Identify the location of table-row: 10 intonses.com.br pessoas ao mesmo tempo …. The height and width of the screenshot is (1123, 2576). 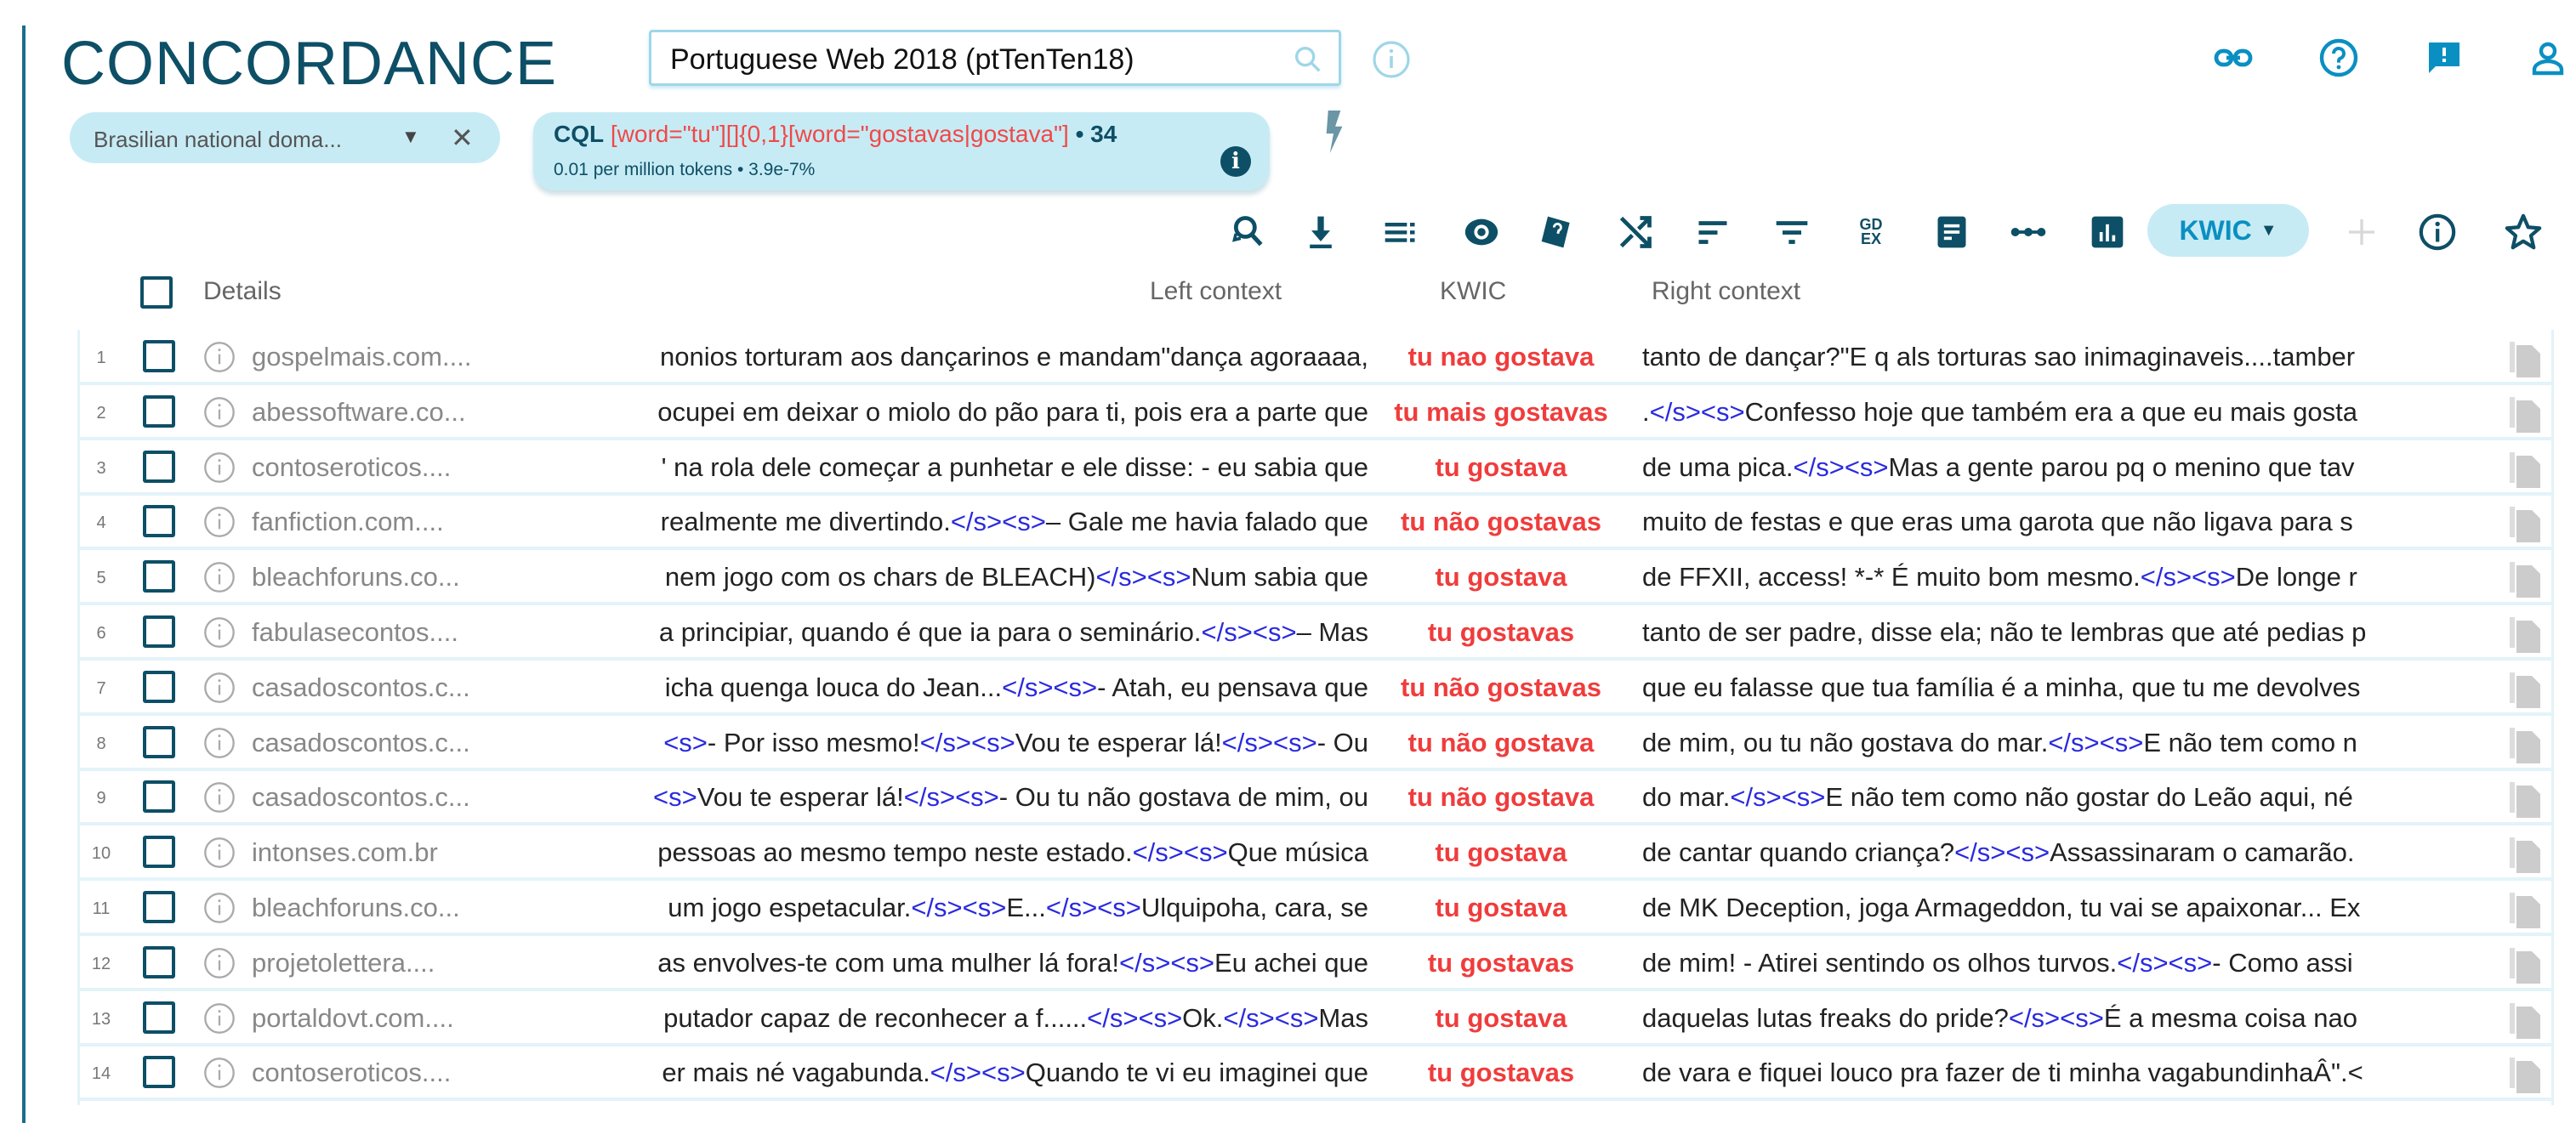
(1317, 854).